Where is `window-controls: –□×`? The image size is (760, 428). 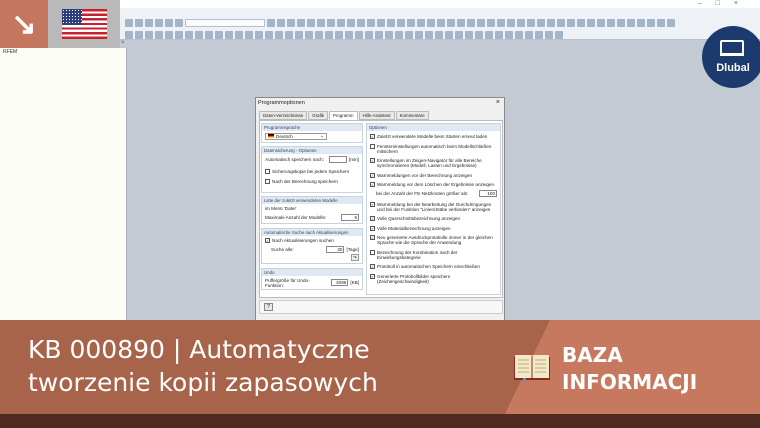
window-controls: –□× is located at coordinates (725, 3).